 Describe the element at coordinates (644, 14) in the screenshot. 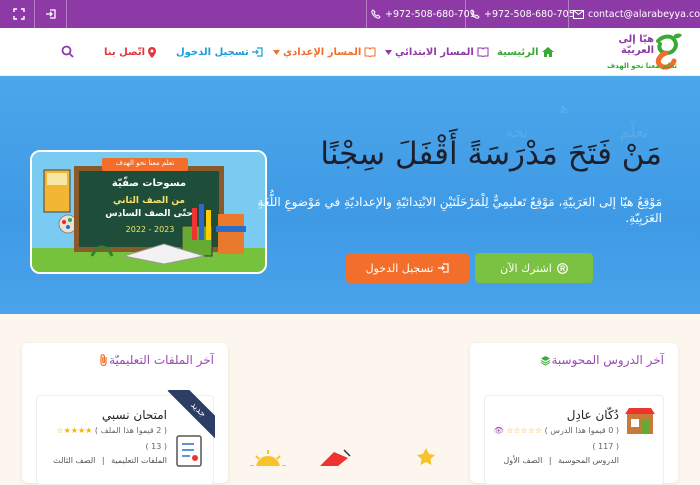

I see `email-text: contact@alarabeyya.com` at that location.